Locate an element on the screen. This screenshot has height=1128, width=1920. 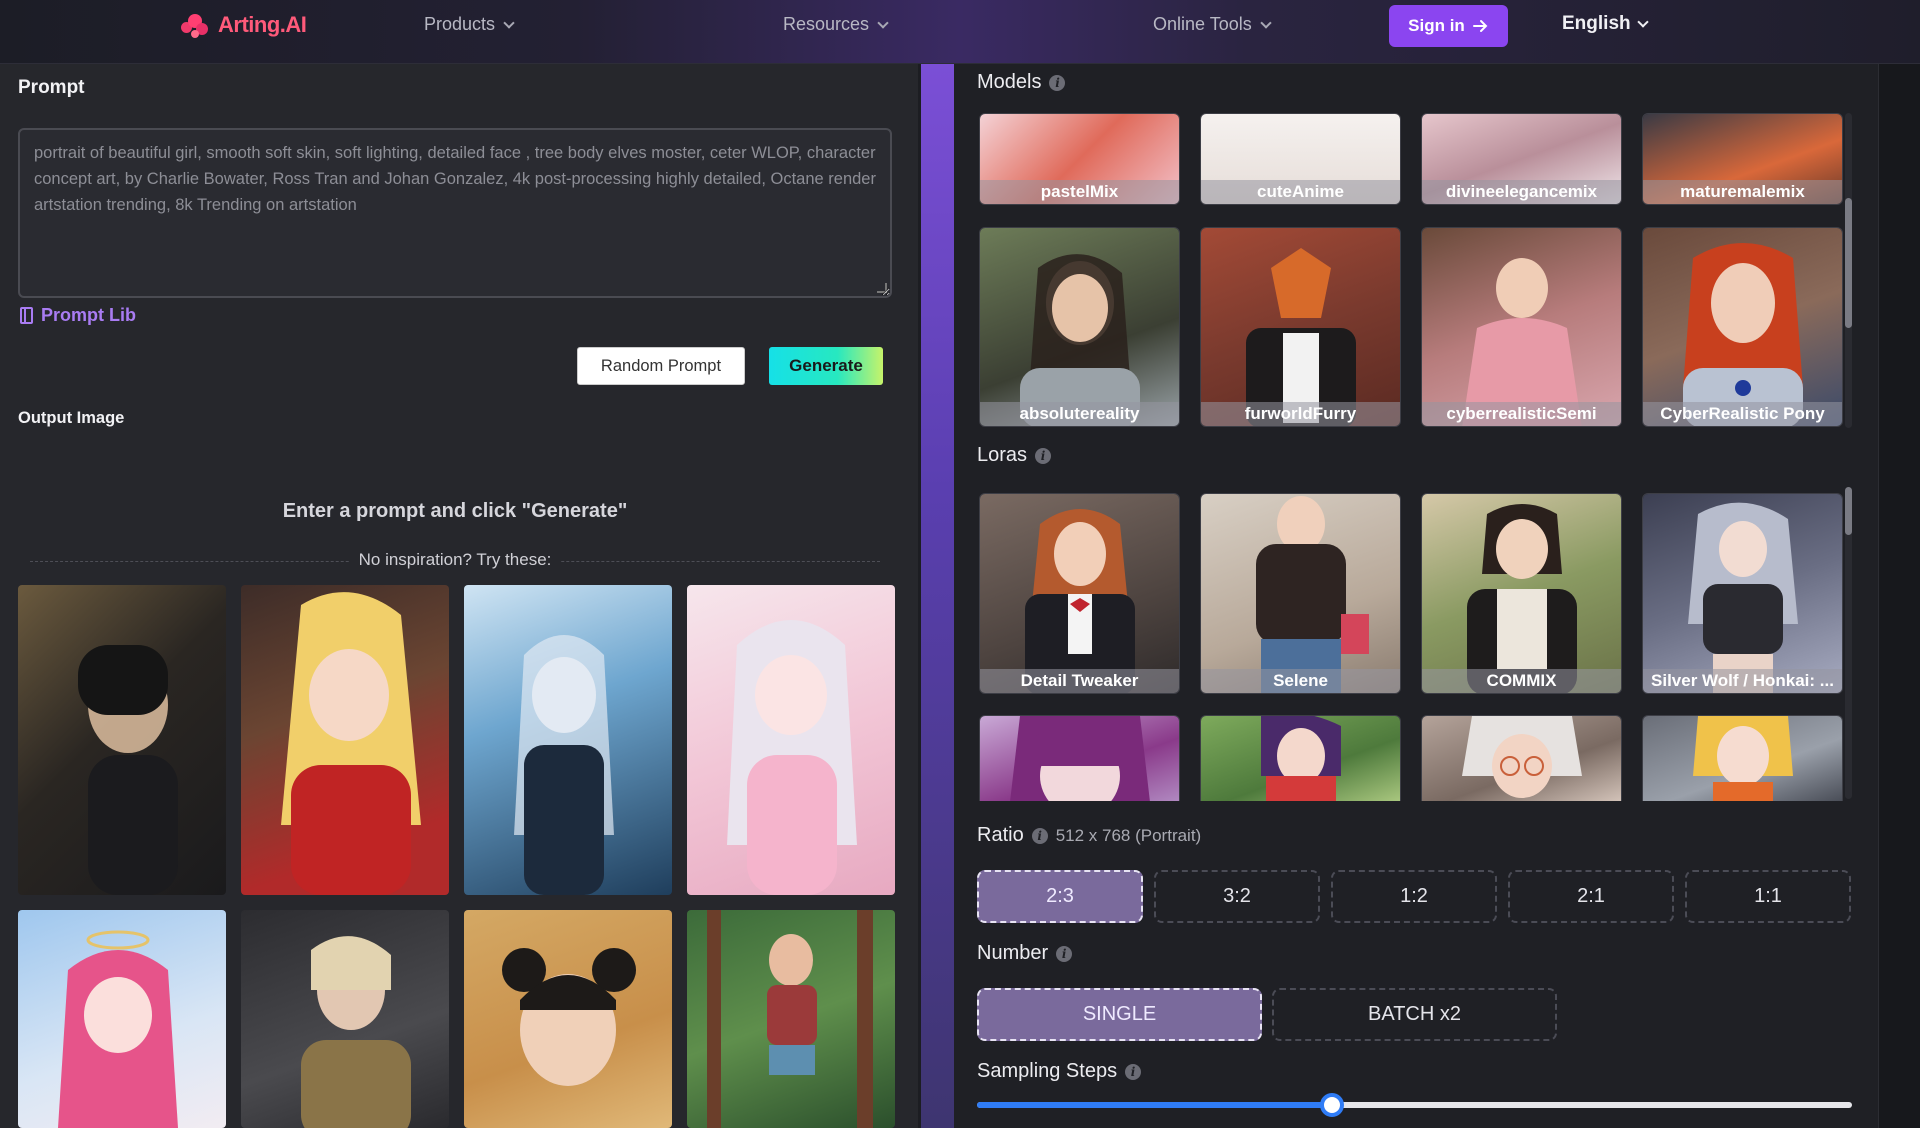
sampling-steps-title: Sampling Steps i is located at coordinates (1059, 1071).